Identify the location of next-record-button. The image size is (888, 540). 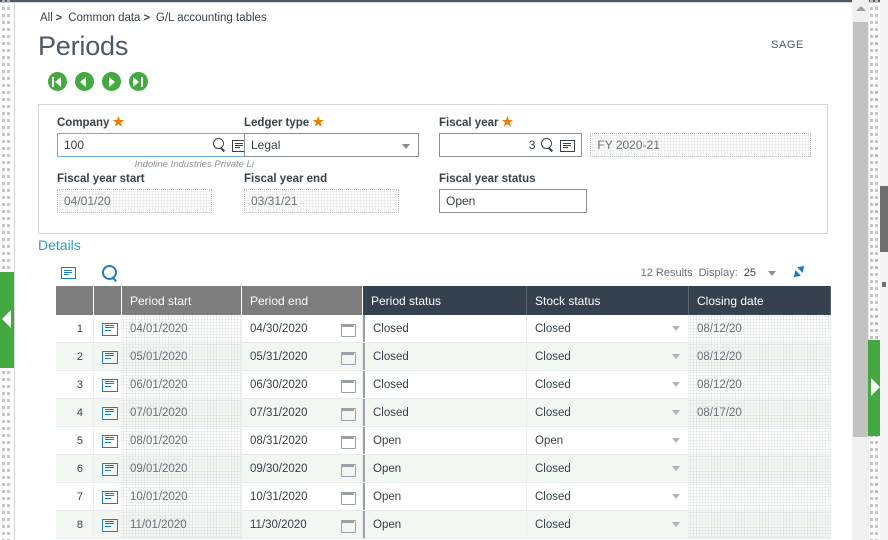
(111, 81).